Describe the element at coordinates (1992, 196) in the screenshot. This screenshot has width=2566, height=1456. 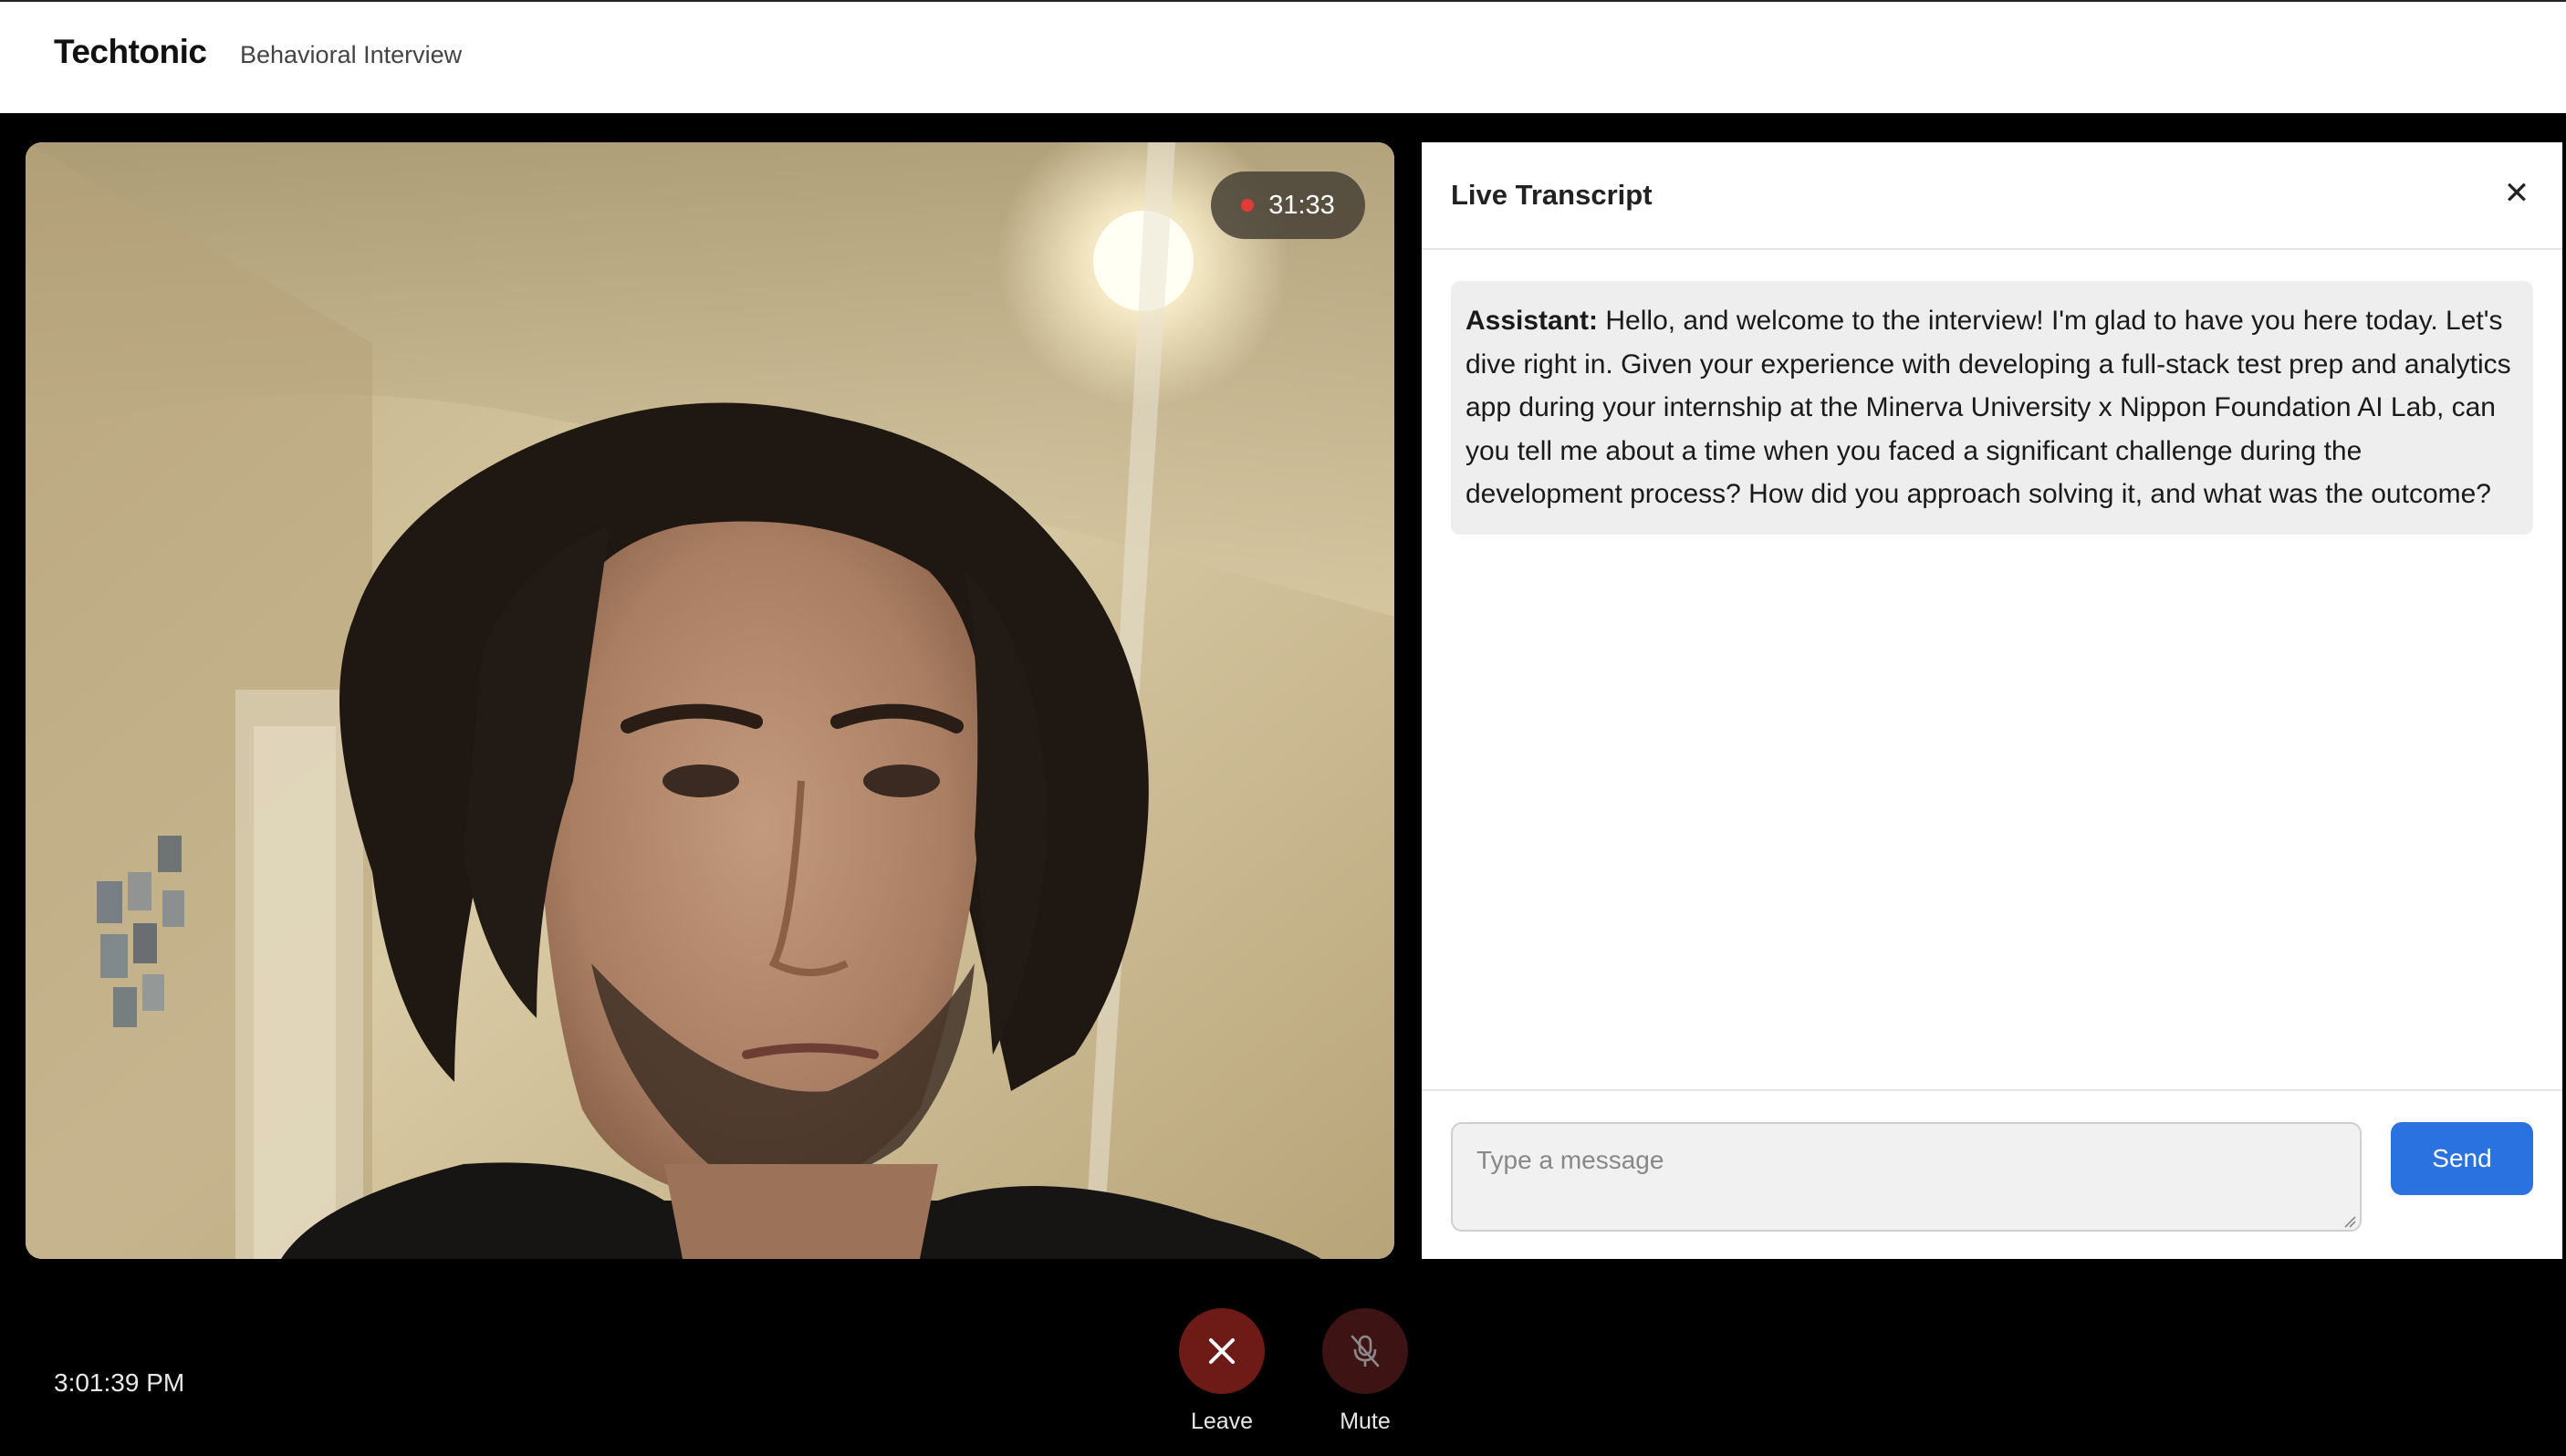
I see `transcript-header: Live Transcript ✕` at that location.